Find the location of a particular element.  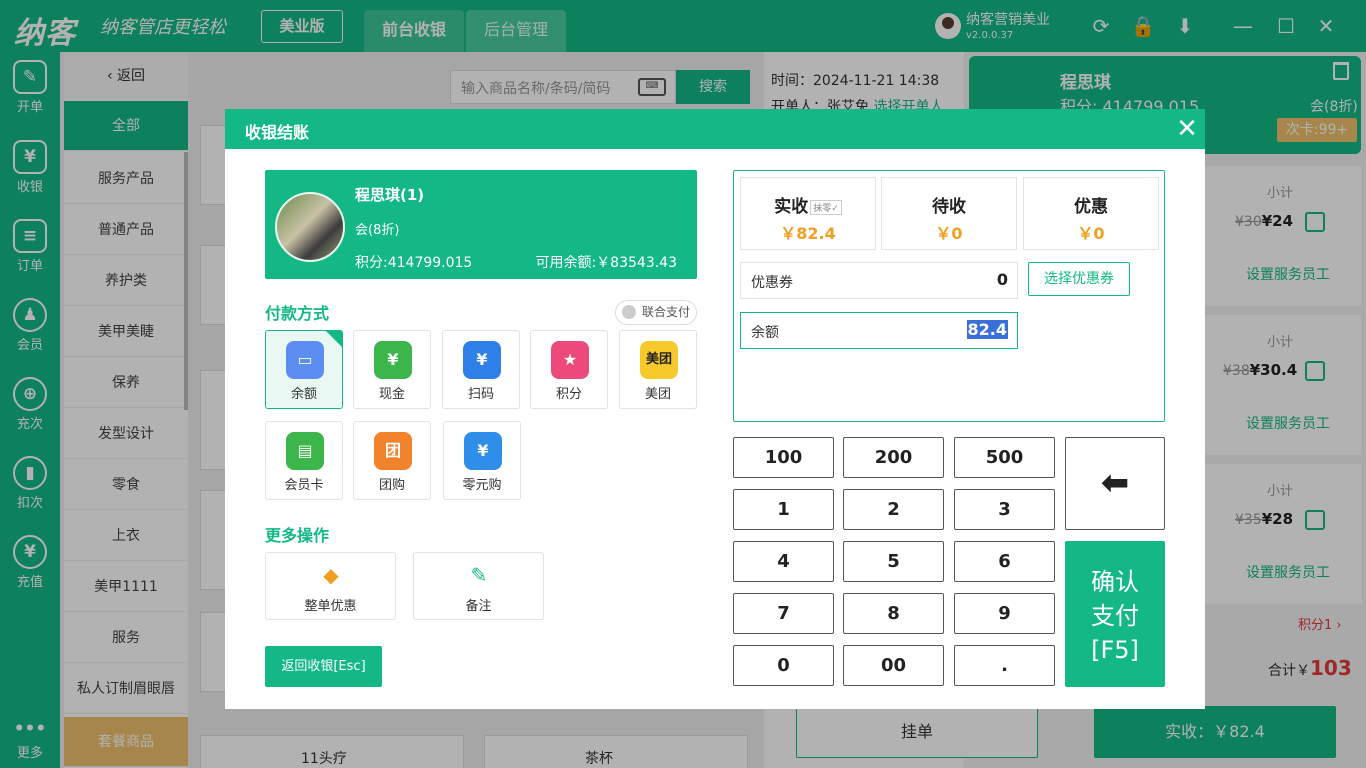

discount-value: ￥0 is located at coordinates (1091, 233).